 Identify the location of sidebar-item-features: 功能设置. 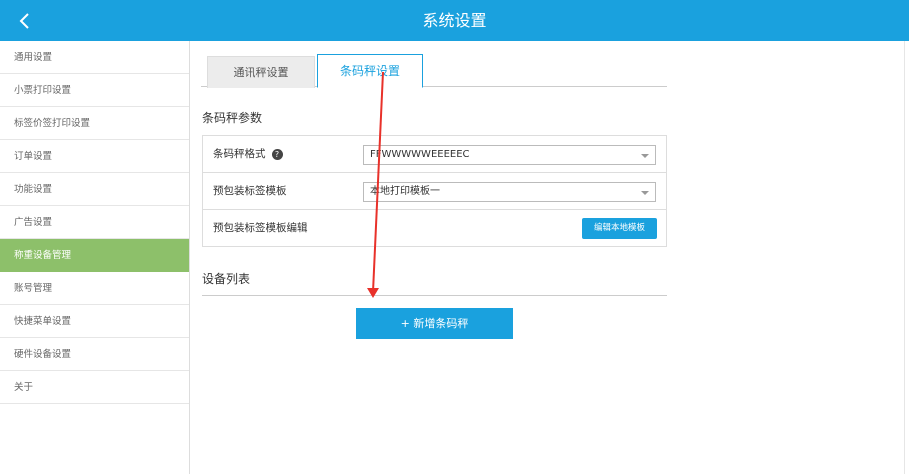
(94, 189).